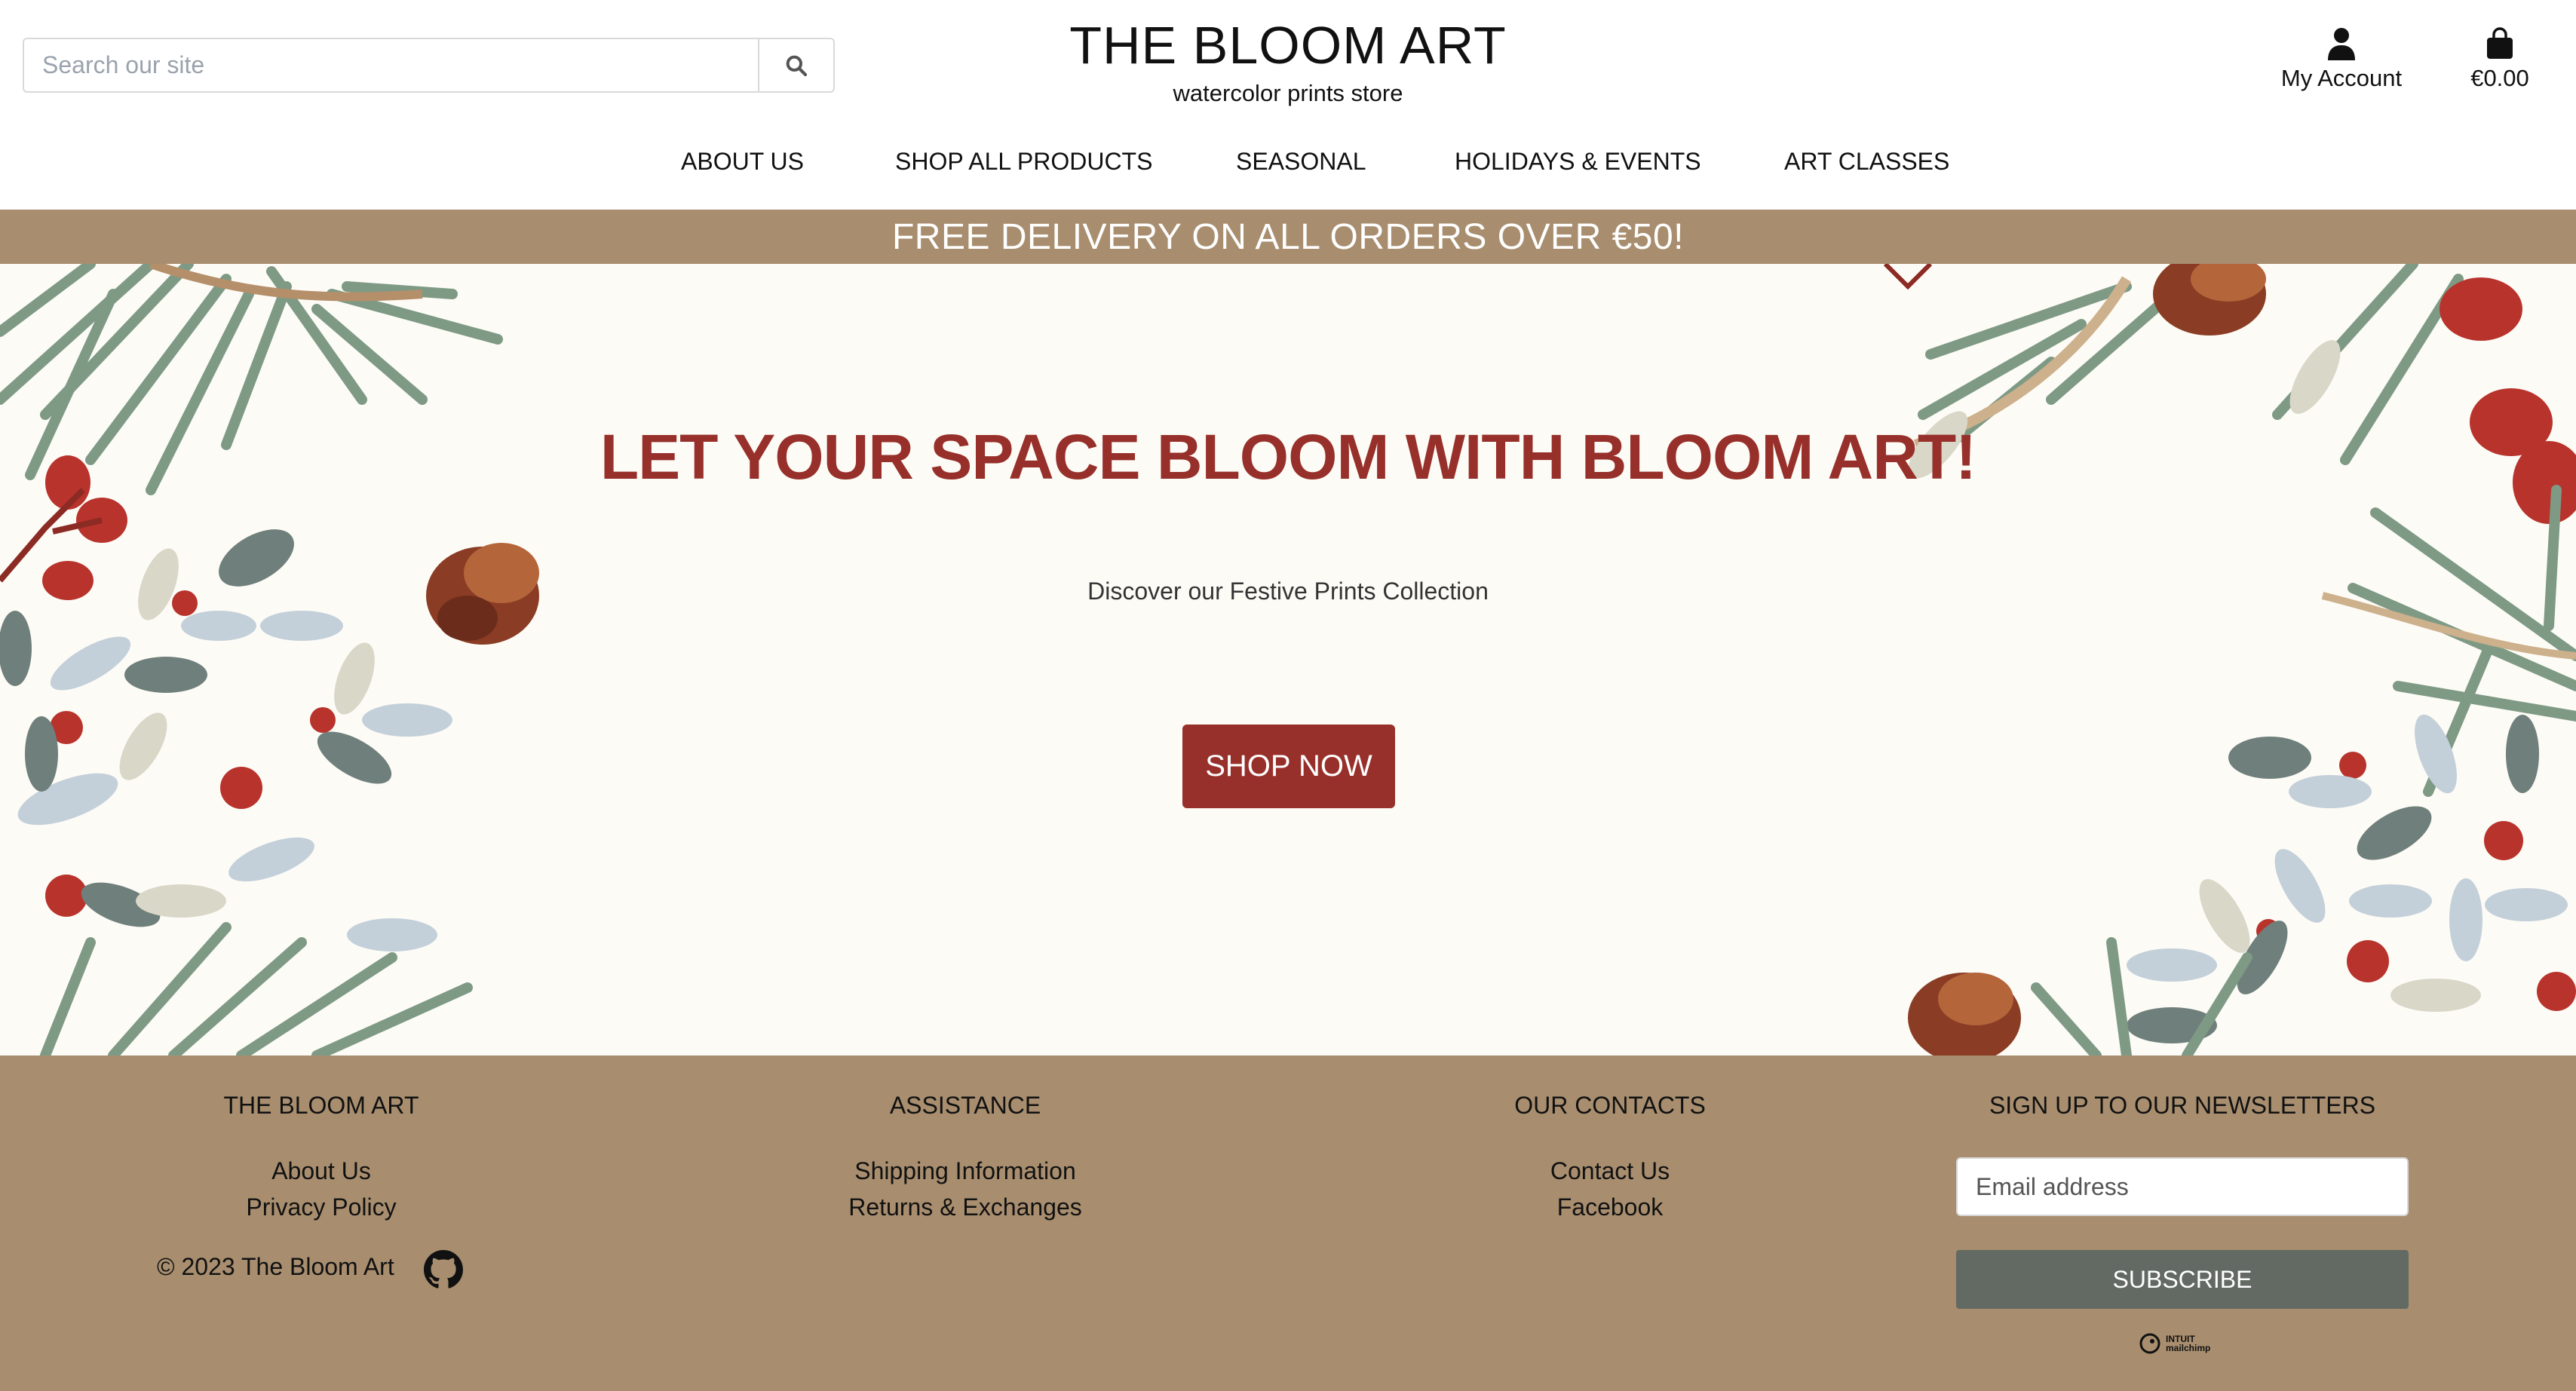 The height and width of the screenshot is (1391, 2576). I want to click on hero-subtitle: Discover our Festive Prints Collection, so click(1288, 591).